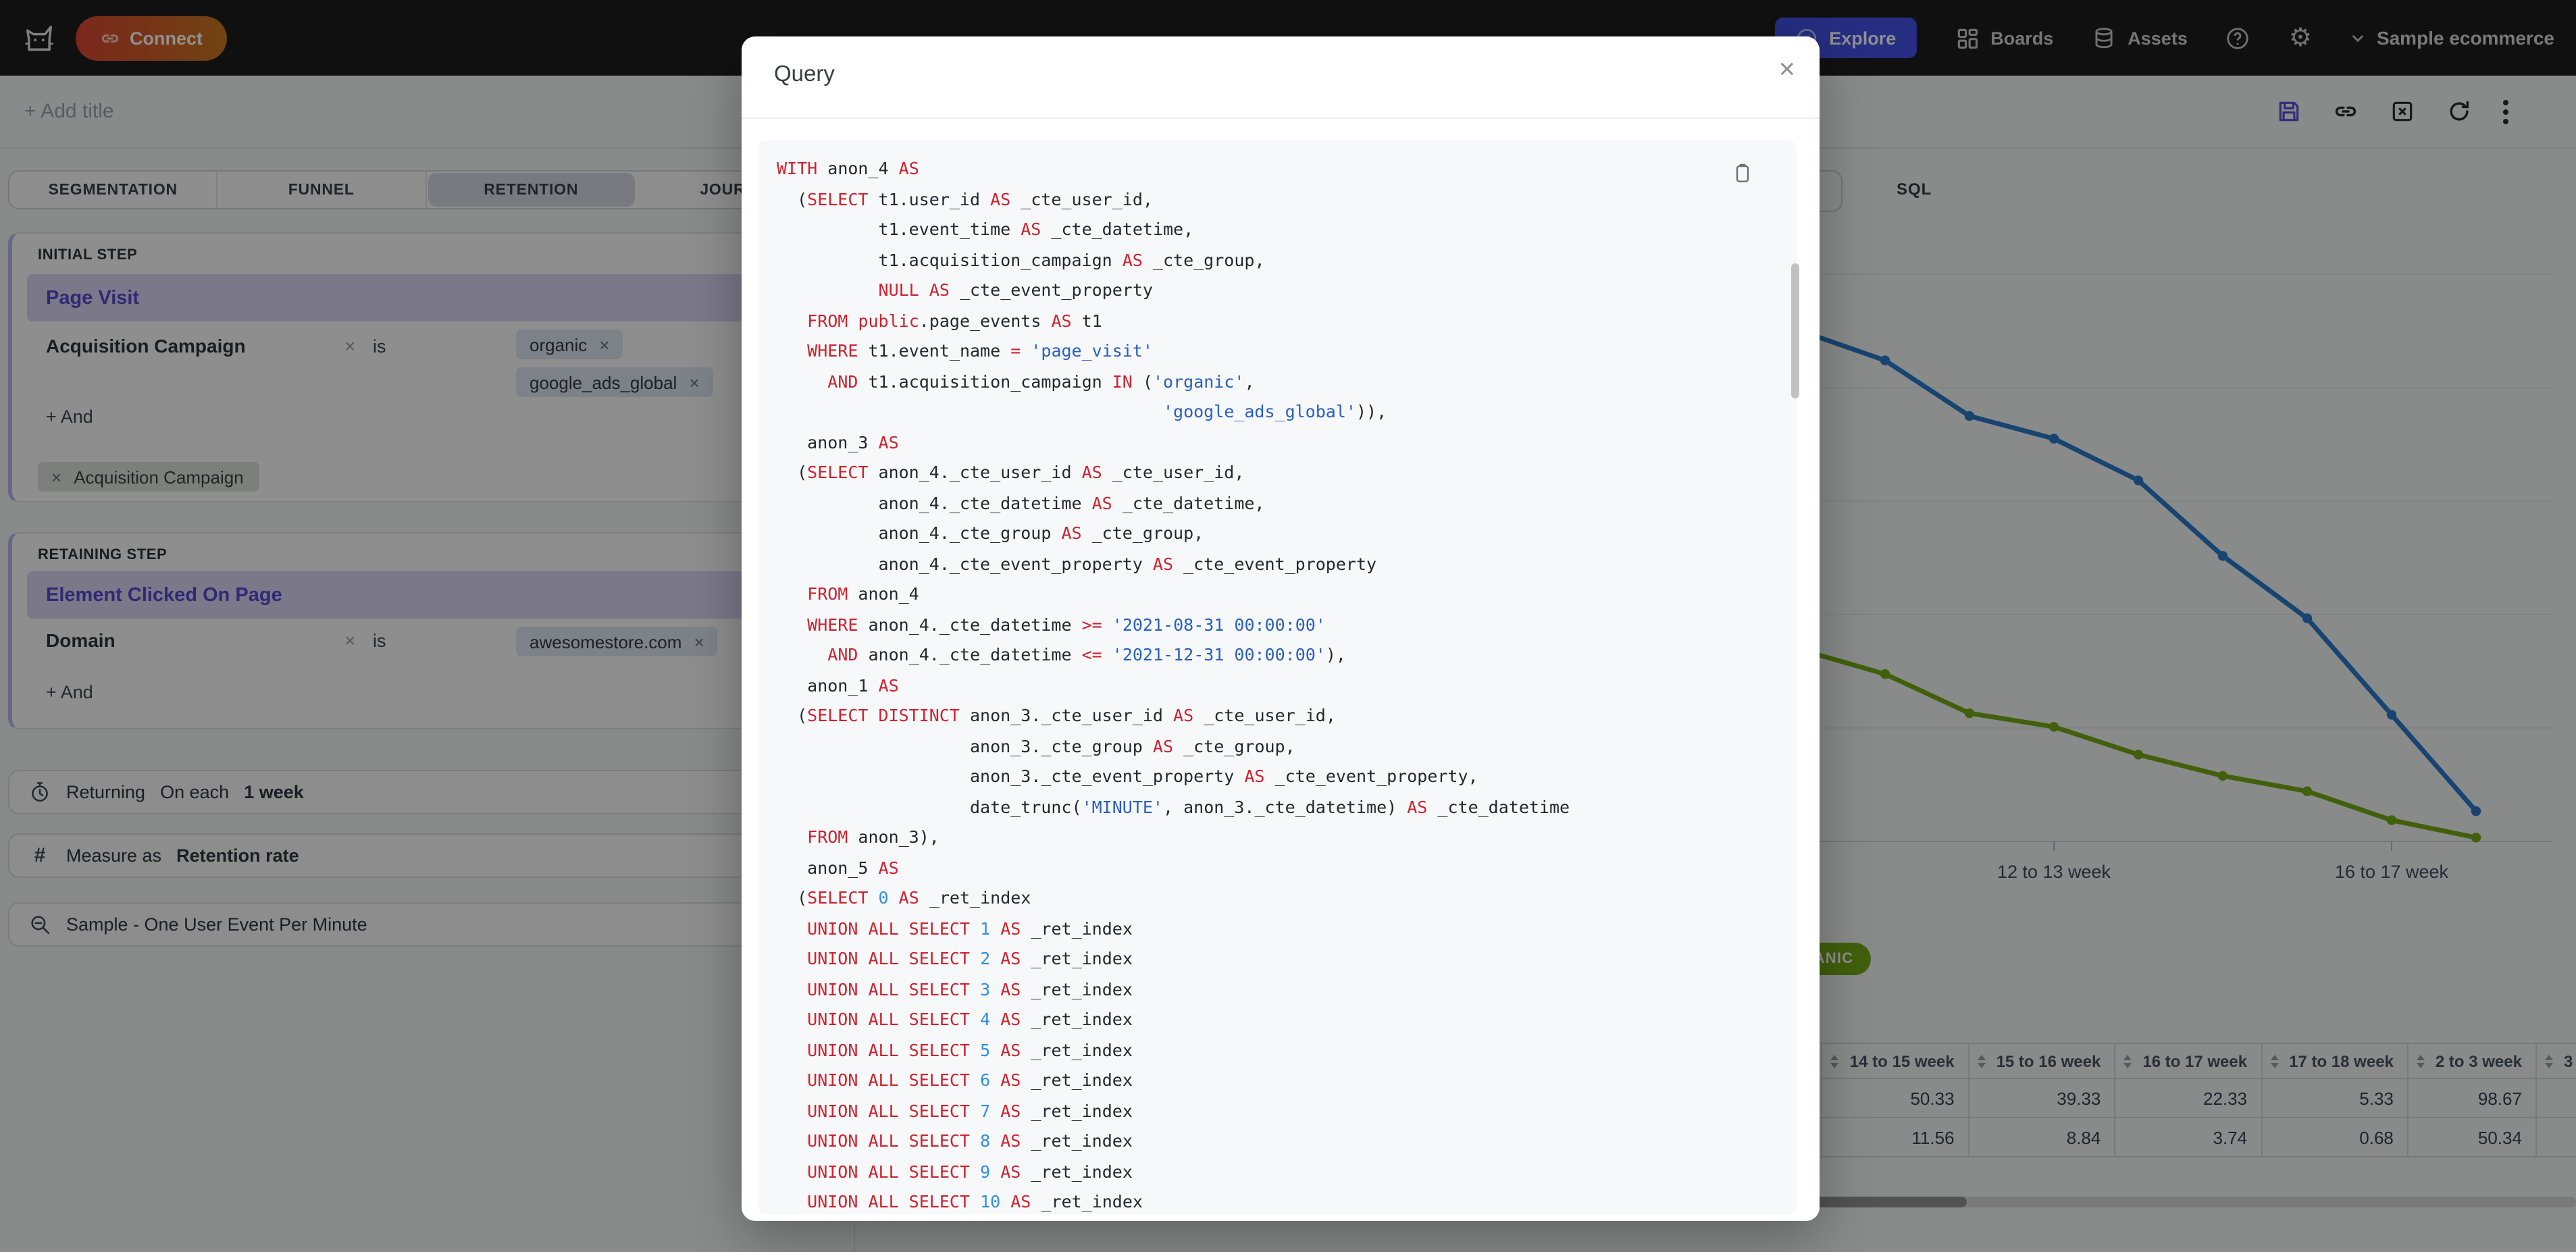 This screenshot has width=2576, height=1252. I want to click on close-icon: ×, so click(1786, 70).